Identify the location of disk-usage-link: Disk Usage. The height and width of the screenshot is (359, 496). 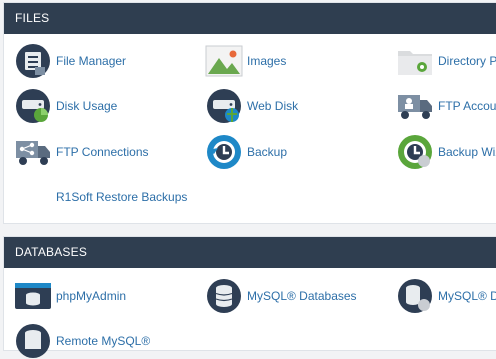
(65, 106).